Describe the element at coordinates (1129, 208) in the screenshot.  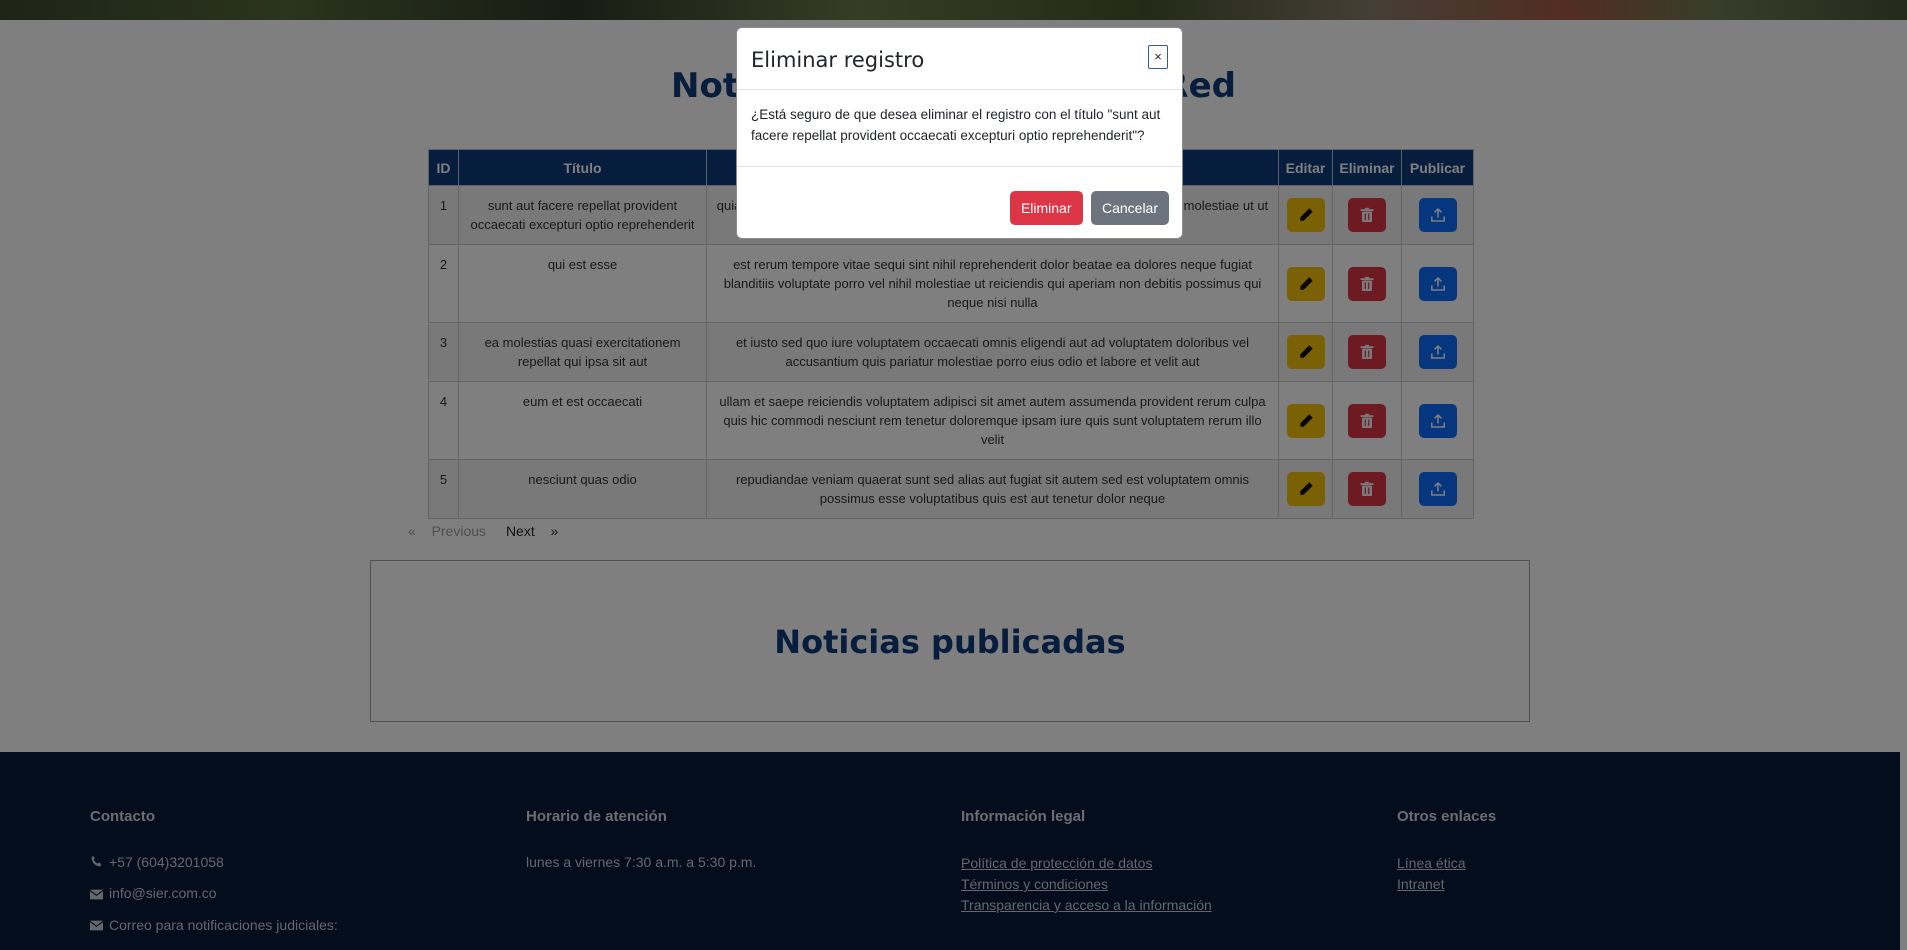
I see `cancel-button: Cancelar` at that location.